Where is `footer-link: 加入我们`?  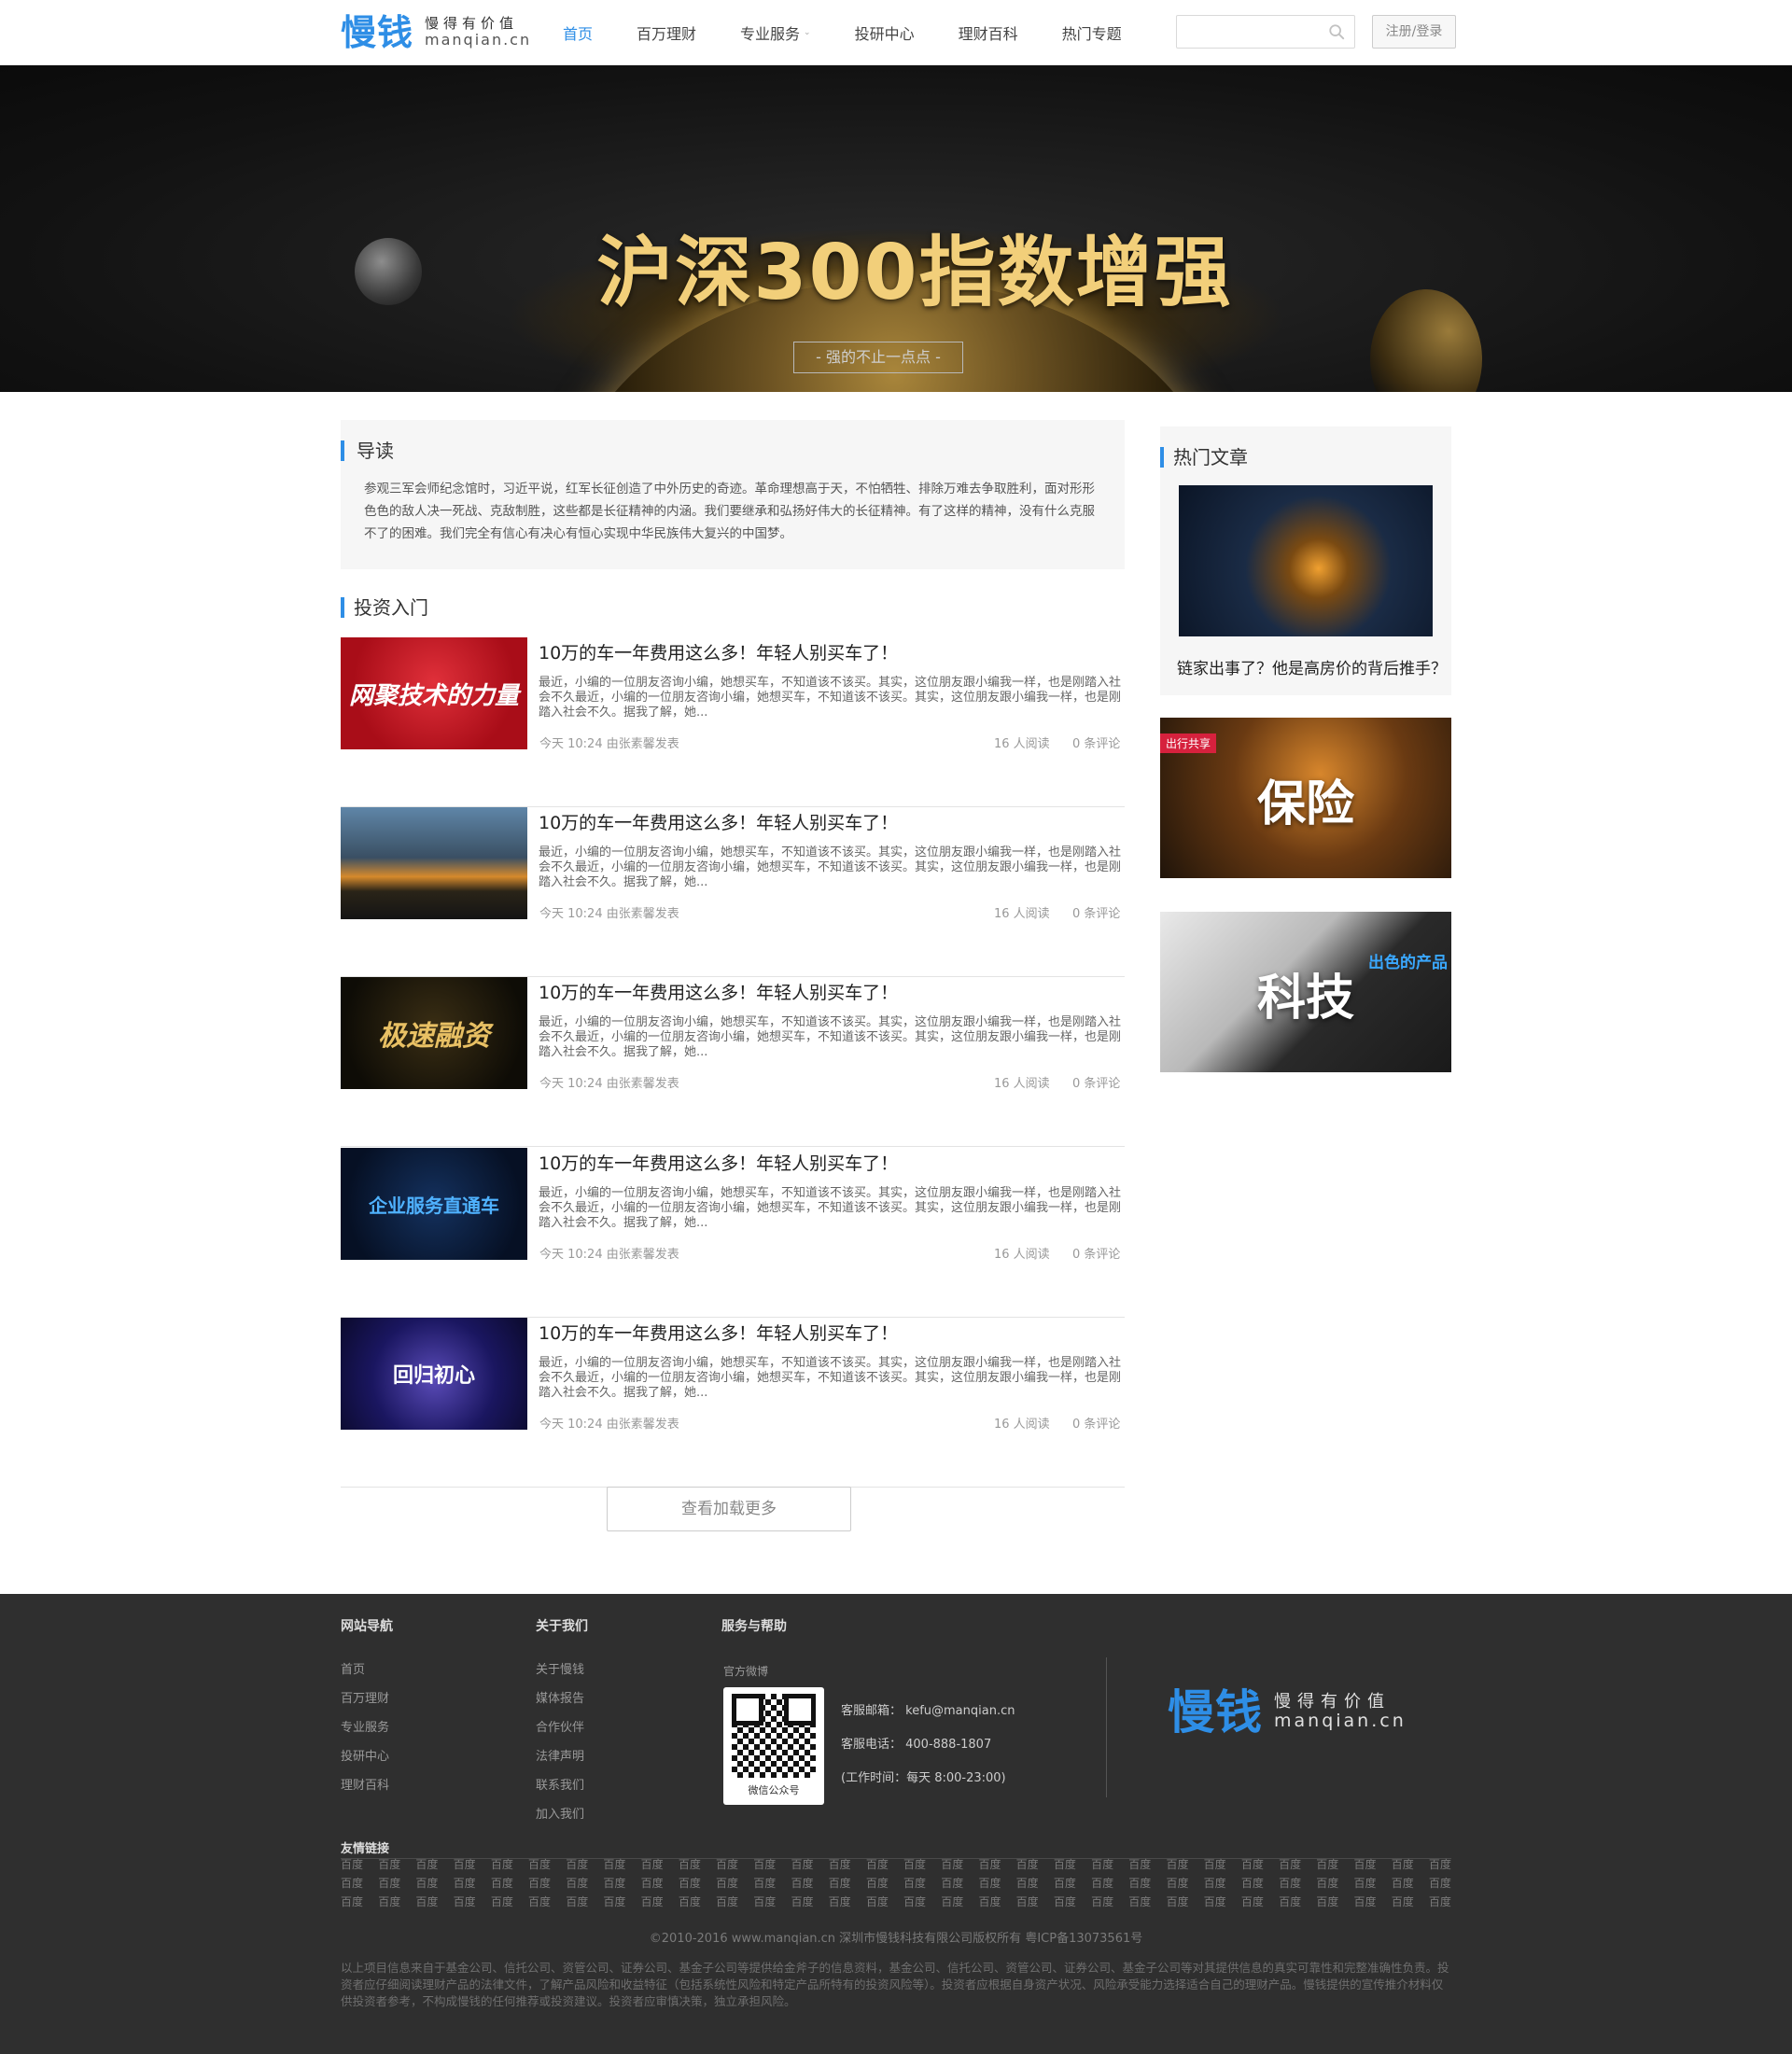
footer-link: 加入我们 is located at coordinates (562, 1813).